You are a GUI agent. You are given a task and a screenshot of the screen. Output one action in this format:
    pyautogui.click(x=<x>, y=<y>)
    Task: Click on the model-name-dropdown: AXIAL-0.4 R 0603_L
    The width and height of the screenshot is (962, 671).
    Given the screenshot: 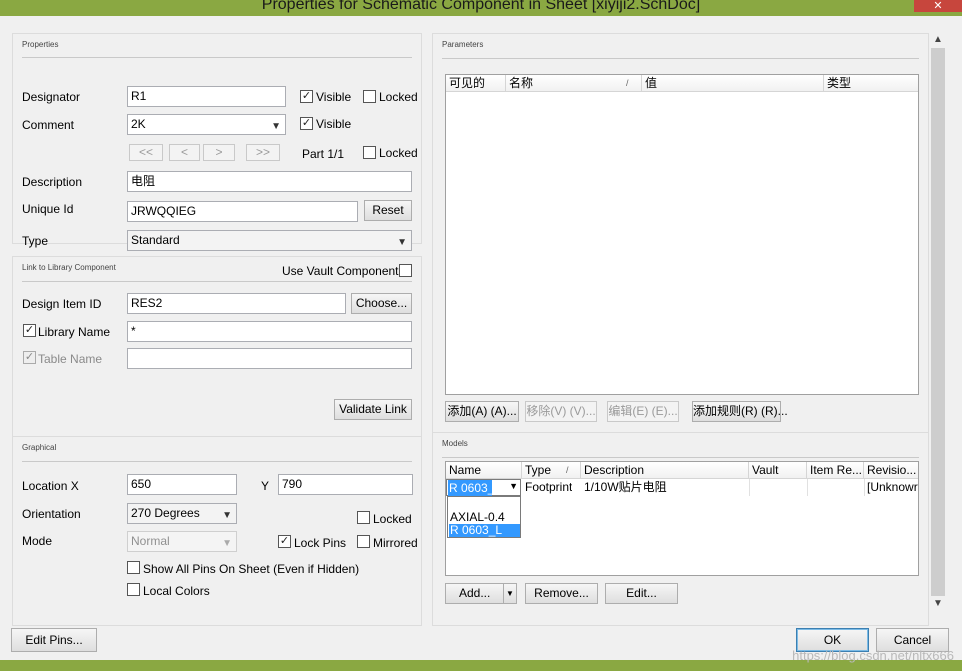 What is the action you would take?
    pyautogui.click(x=484, y=517)
    